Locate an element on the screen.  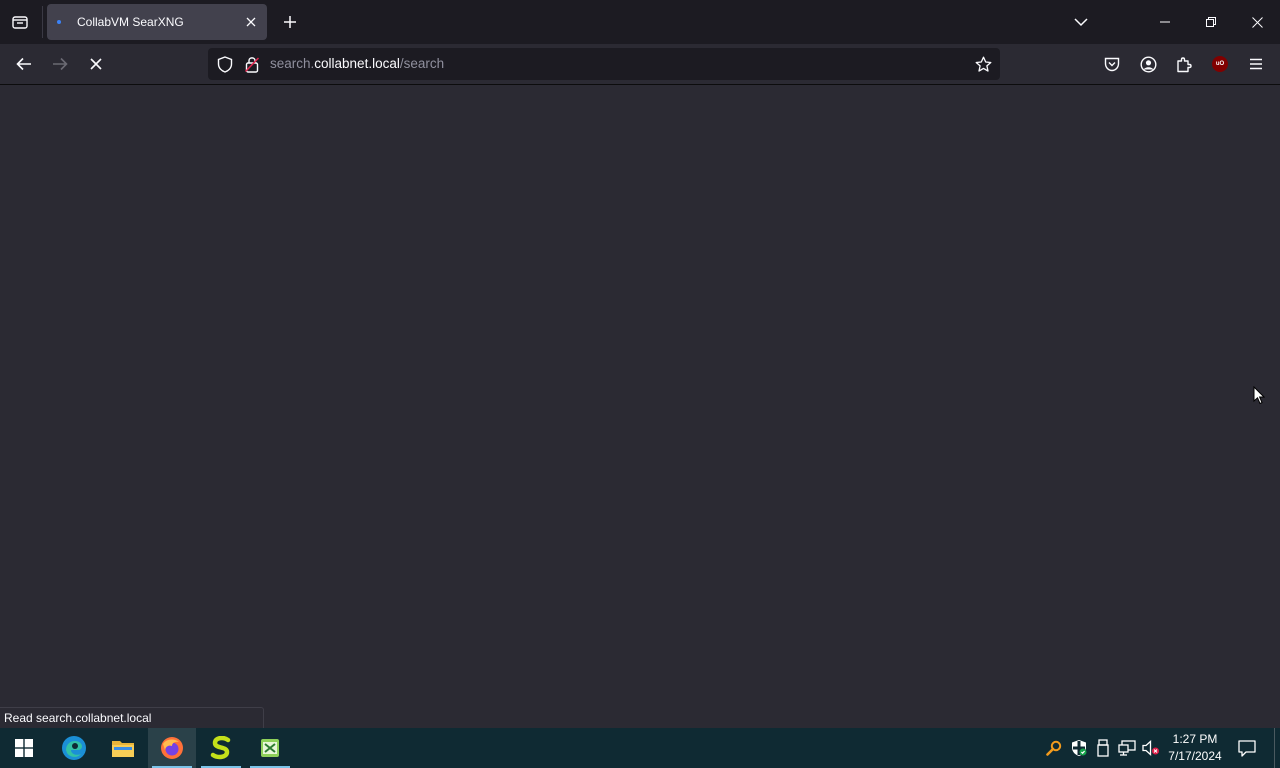
list-all-tabs-button is located at coordinates (1081, 22).